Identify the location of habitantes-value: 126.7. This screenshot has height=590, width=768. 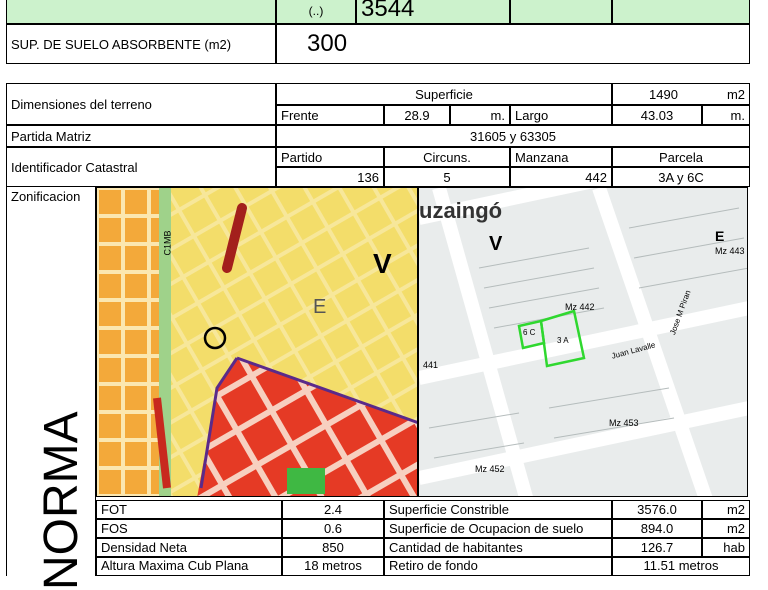
(657, 547).